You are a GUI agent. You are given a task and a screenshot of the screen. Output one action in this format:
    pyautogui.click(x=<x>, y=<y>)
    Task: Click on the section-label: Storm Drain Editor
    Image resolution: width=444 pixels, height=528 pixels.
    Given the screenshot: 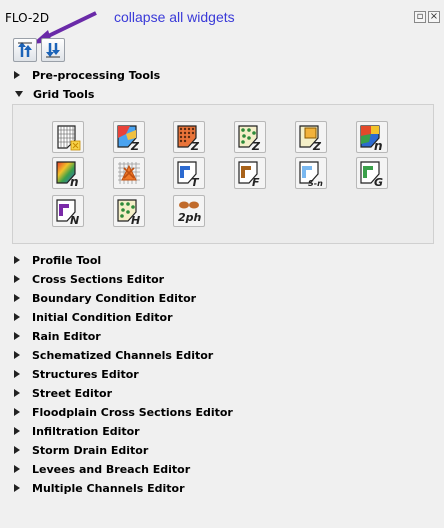 What is the action you would take?
    pyautogui.click(x=90, y=450)
    